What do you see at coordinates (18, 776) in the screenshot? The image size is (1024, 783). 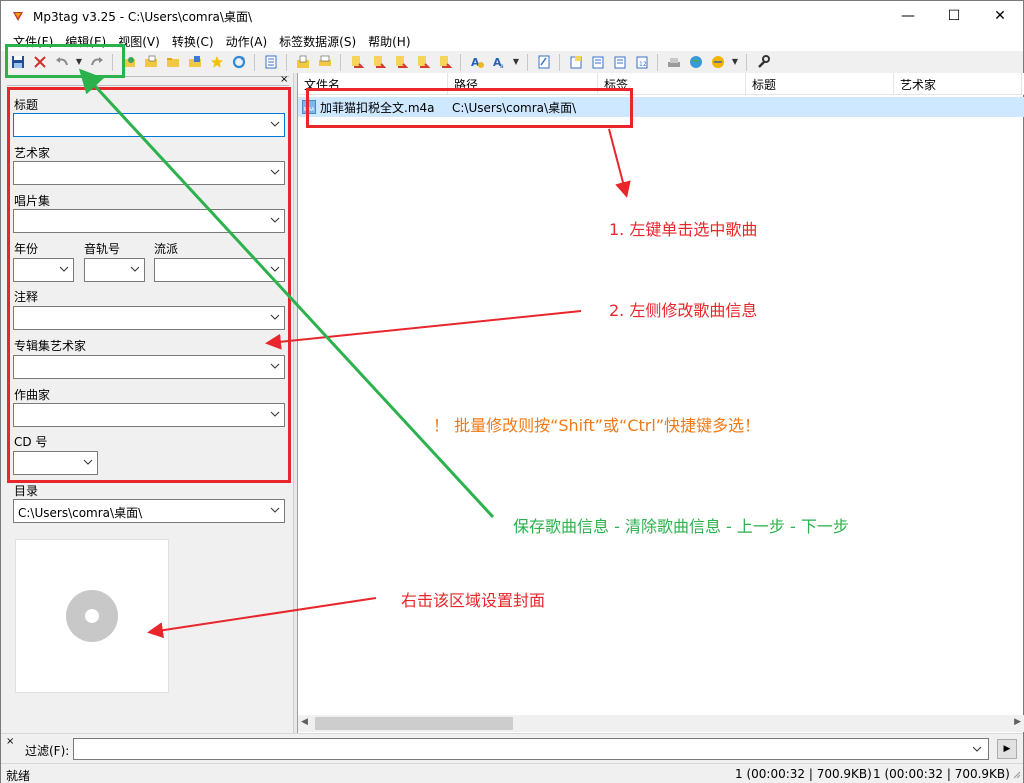 I see `status-text: 就绪` at bounding box center [18, 776].